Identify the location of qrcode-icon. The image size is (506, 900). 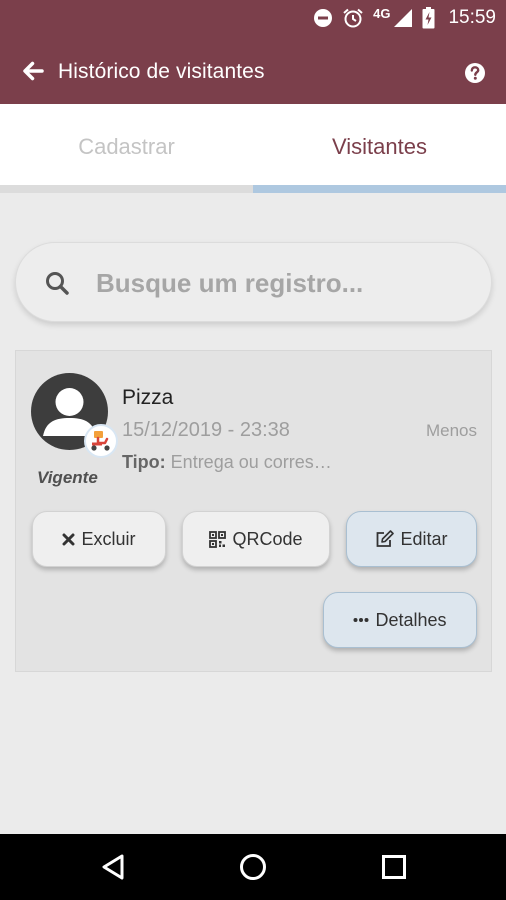
(218, 539).